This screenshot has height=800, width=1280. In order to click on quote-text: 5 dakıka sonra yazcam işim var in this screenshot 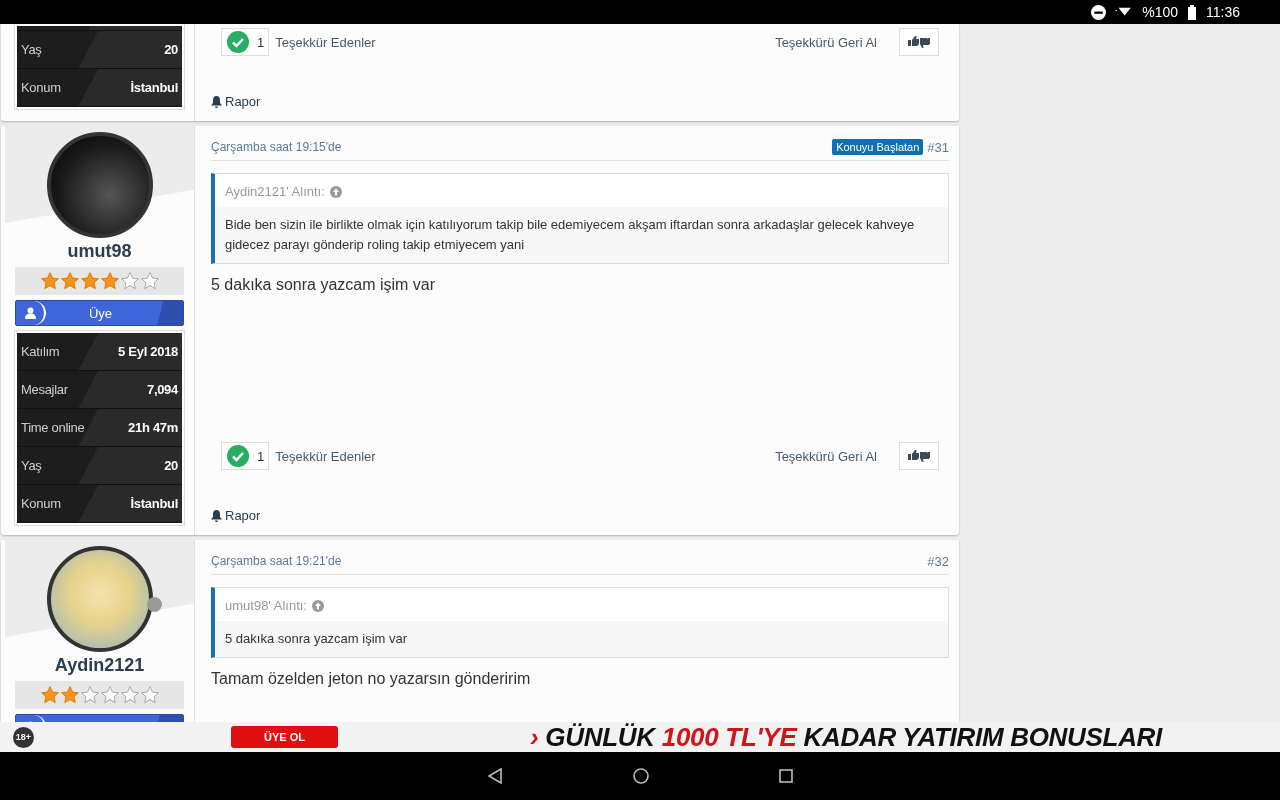, I will do `click(581, 639)`.